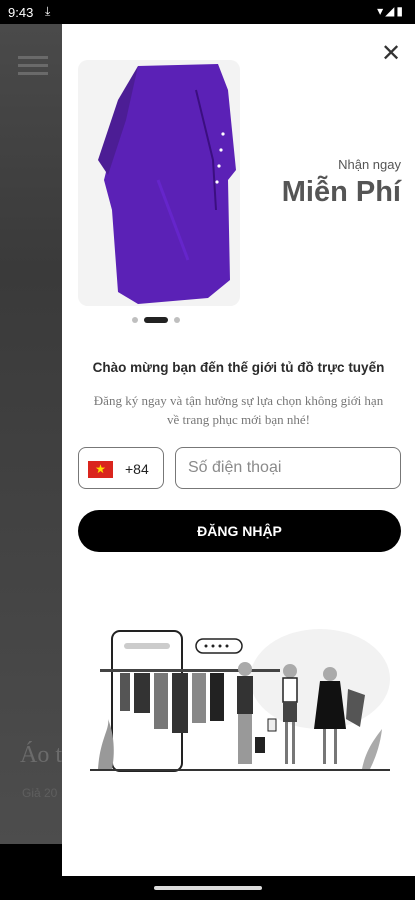 The width and height of the screenshot is (415, 900). Describe the element at coordinates (341, 192) in the screenshot. I see `promo-title: Miễn Phí` at that location.